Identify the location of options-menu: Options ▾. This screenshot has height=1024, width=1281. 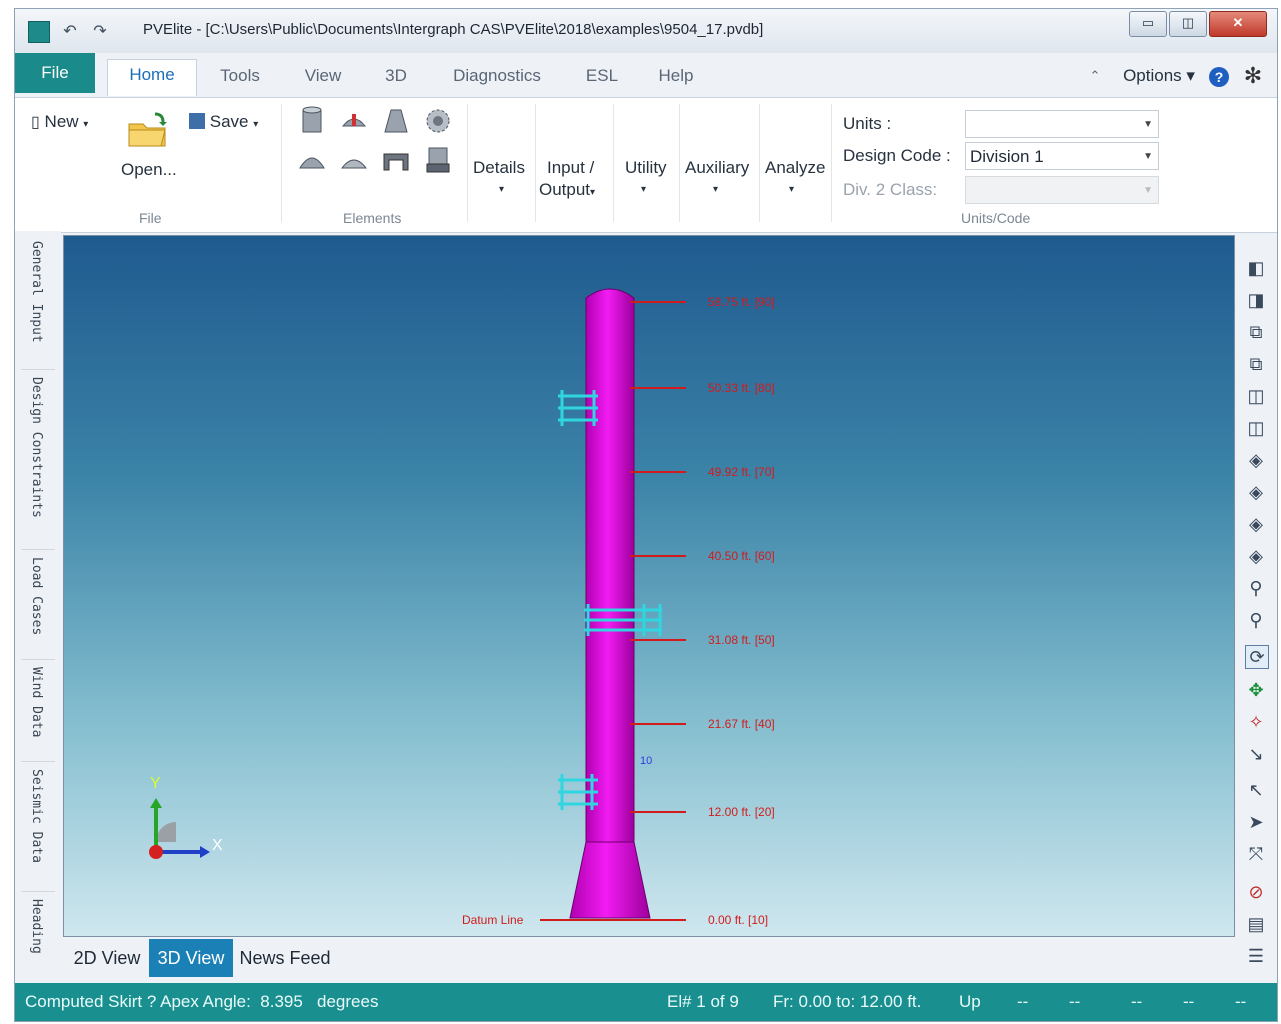
(1159, 76).